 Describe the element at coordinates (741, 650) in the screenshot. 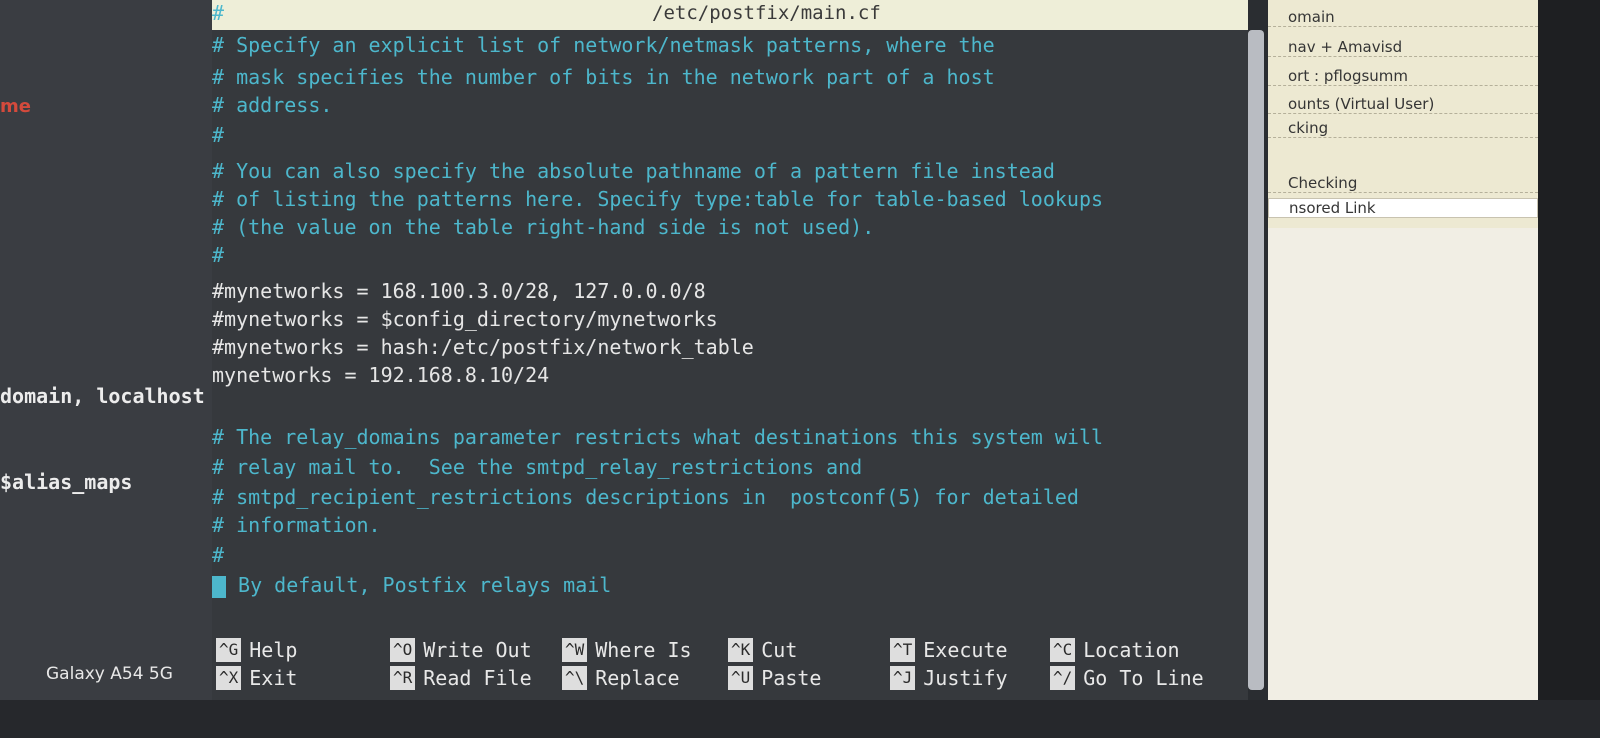

I see `shortcut-key: ^K` at that location.